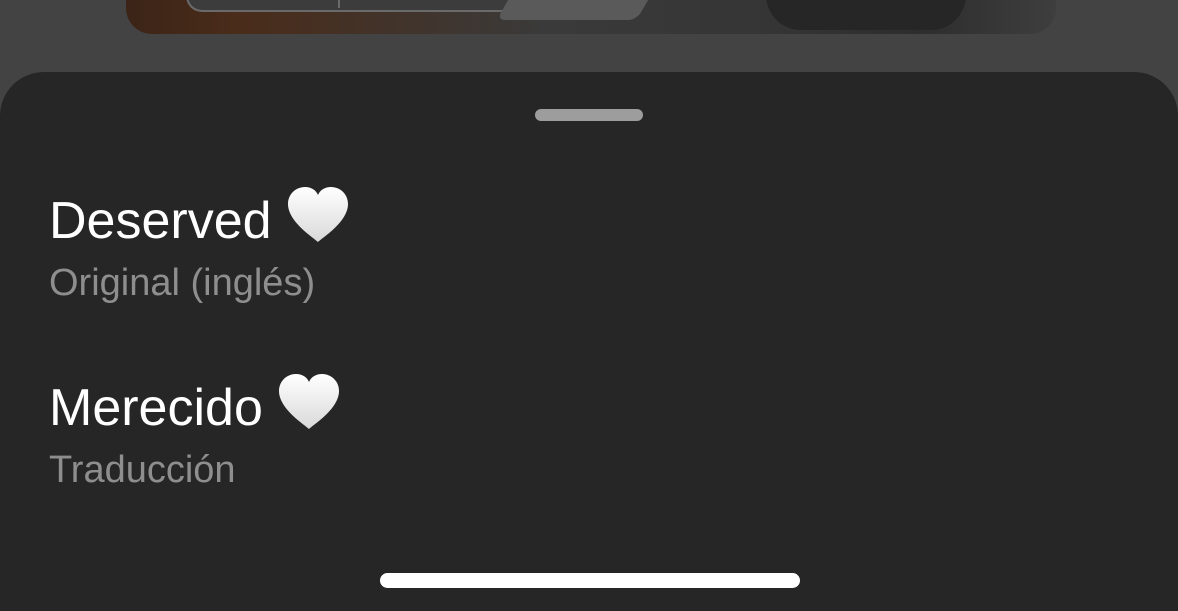 The image size is (1178, 611). I want to click on background-control-pill, so click(353, 6).